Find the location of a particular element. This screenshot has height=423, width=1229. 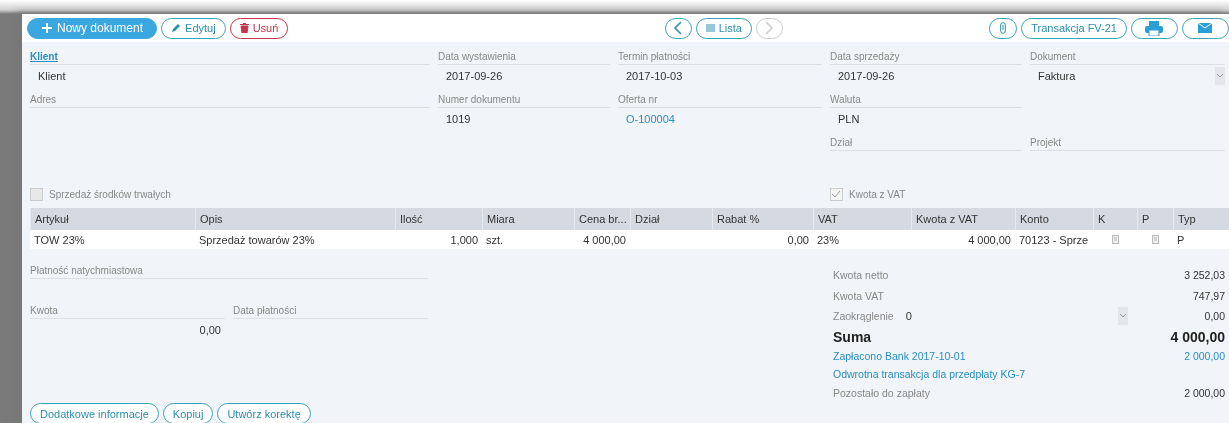

summary-value: 0,00 is located at coordinates (1214, 316).